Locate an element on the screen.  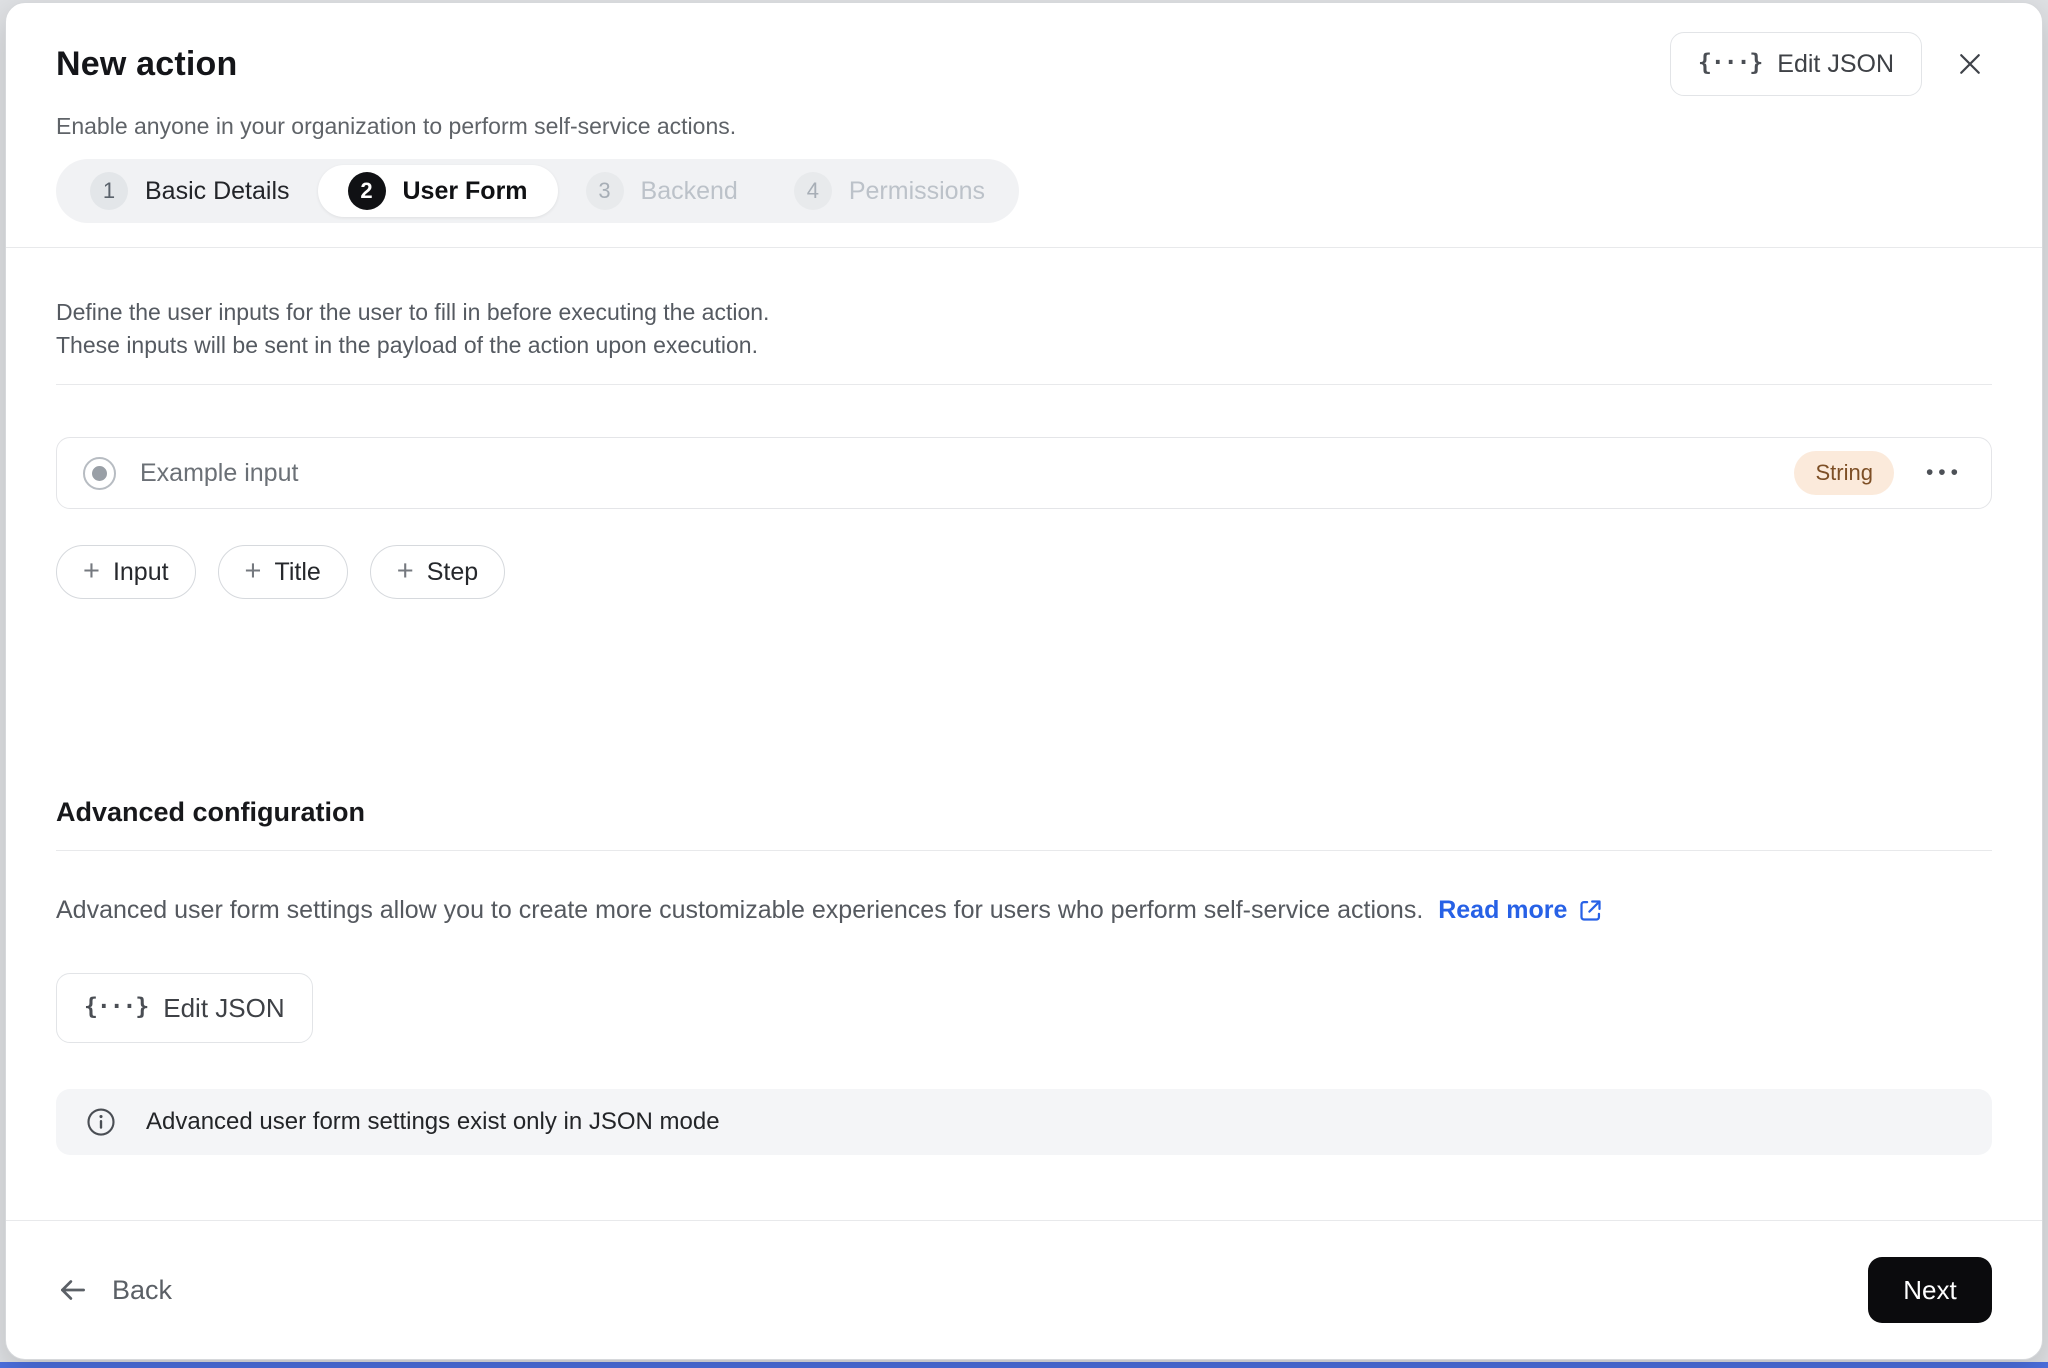
add-input-label: Input is located at coordinates (140, 571).